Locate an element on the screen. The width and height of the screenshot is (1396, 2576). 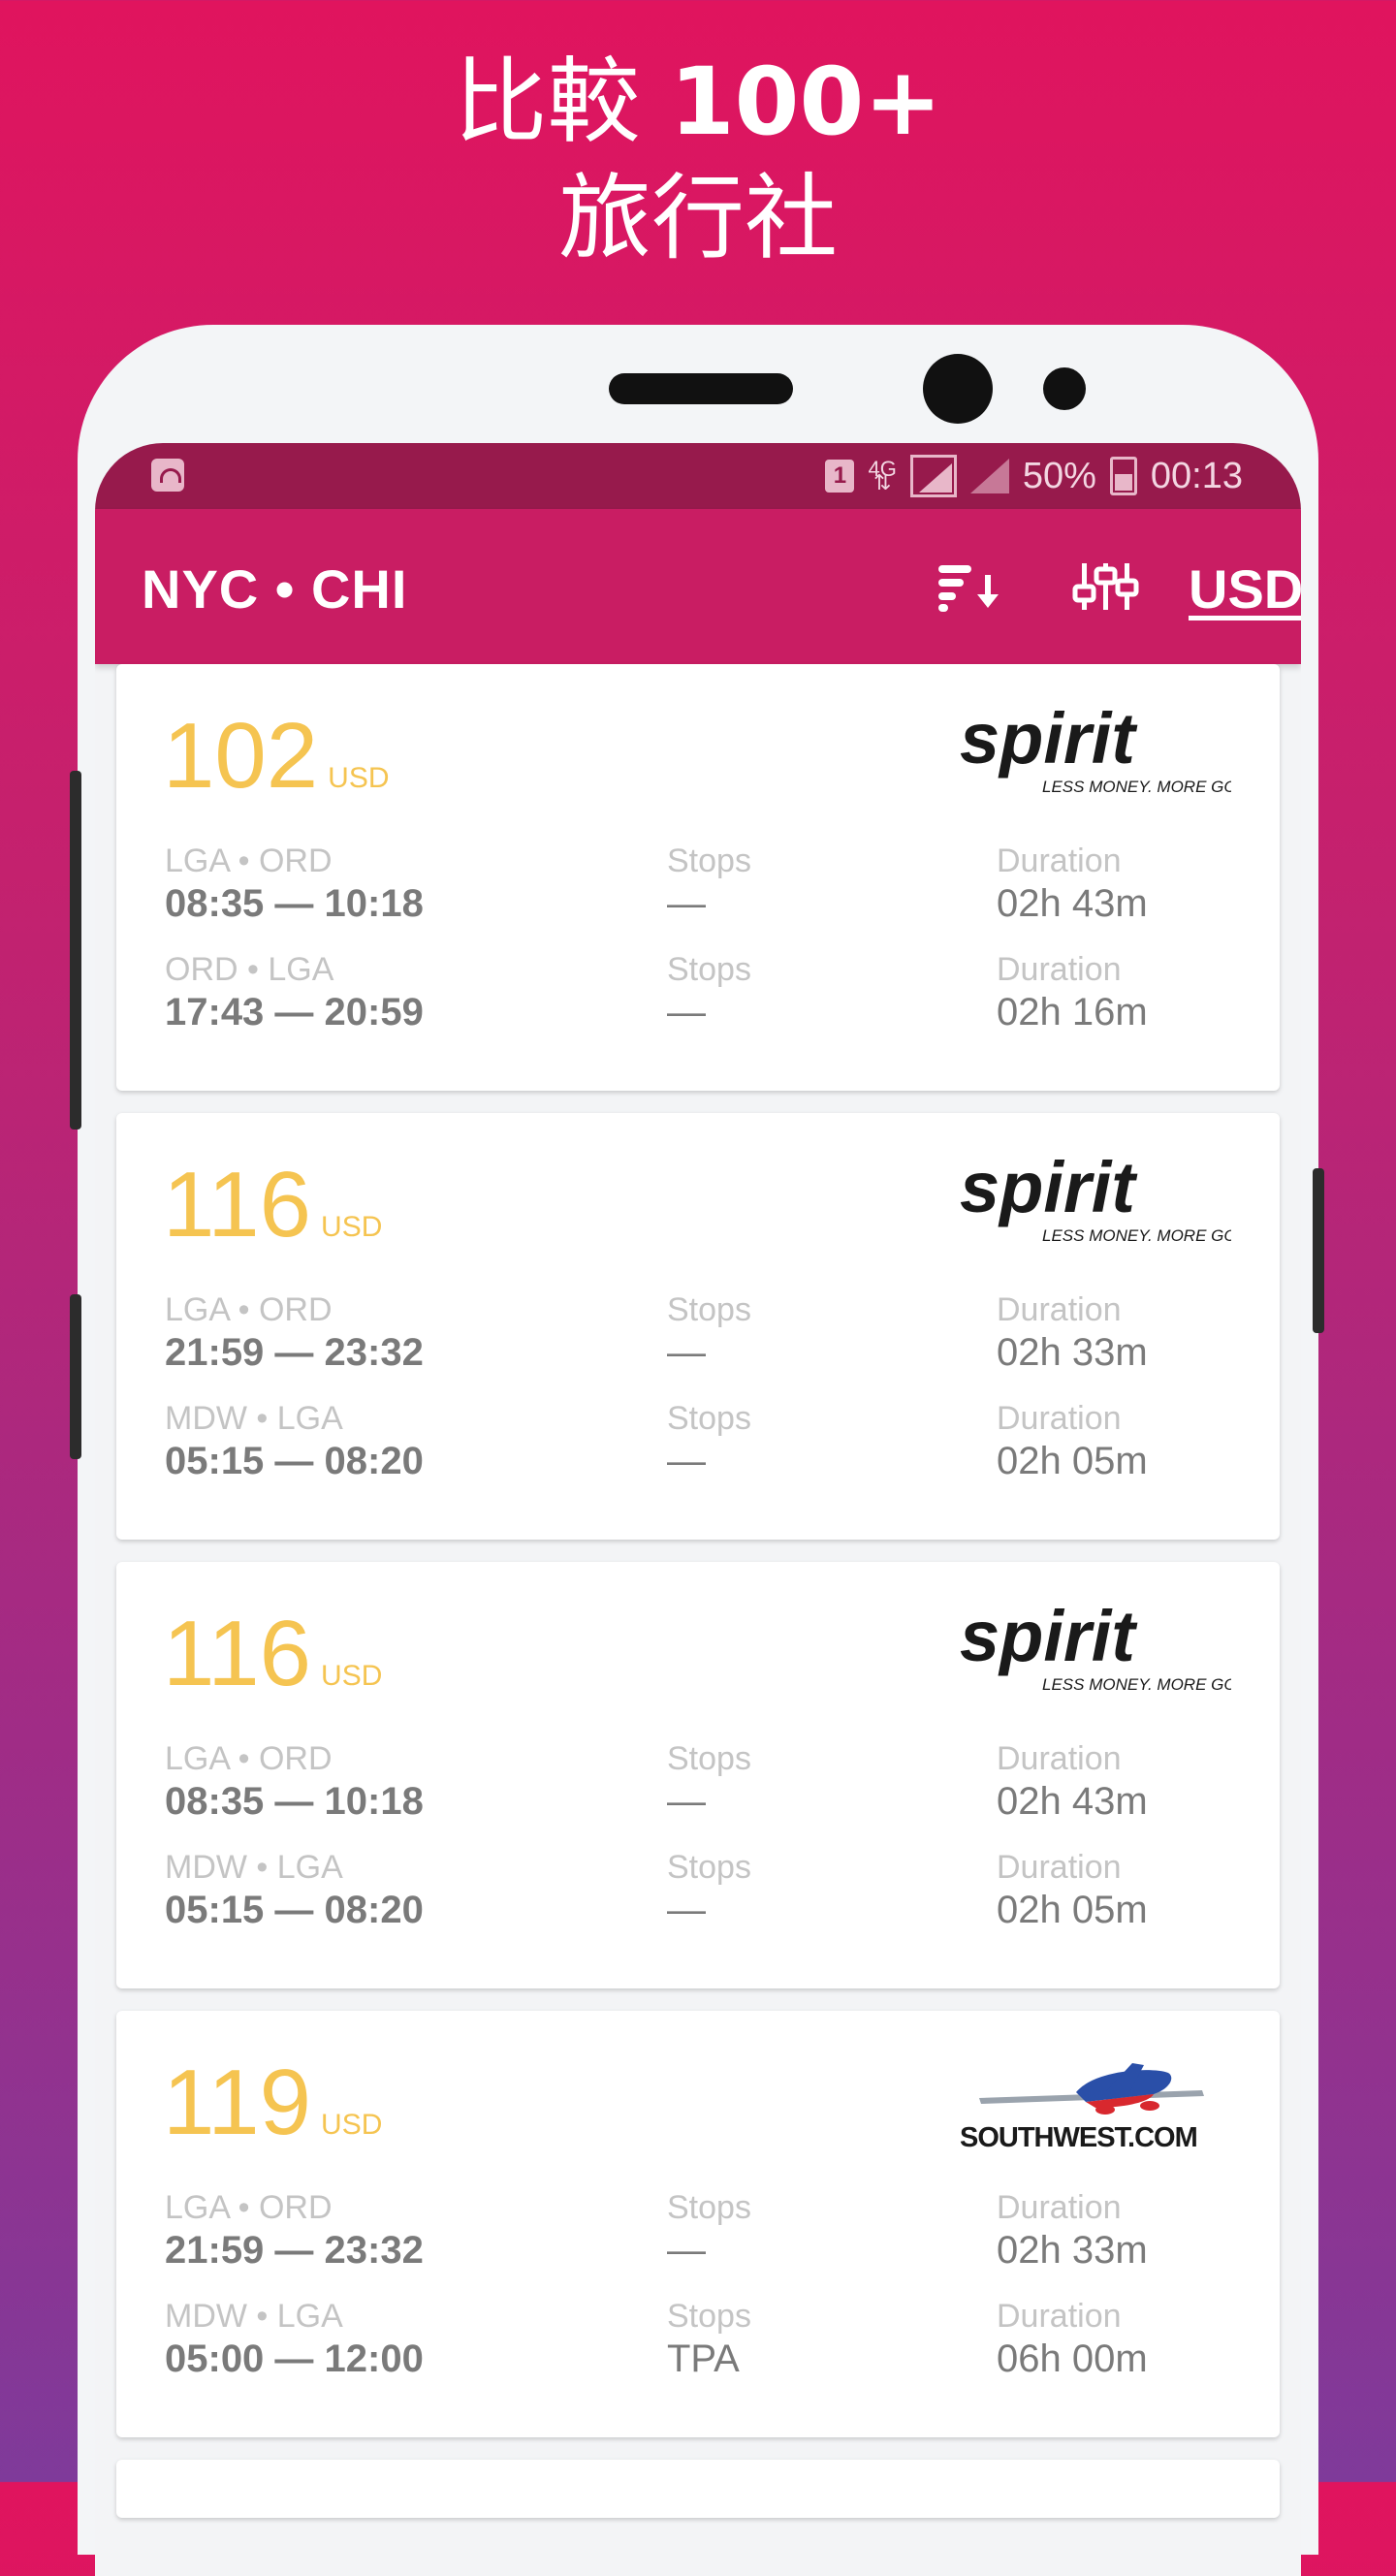
clock: 00:13 is located at coordinates (1196, 475).